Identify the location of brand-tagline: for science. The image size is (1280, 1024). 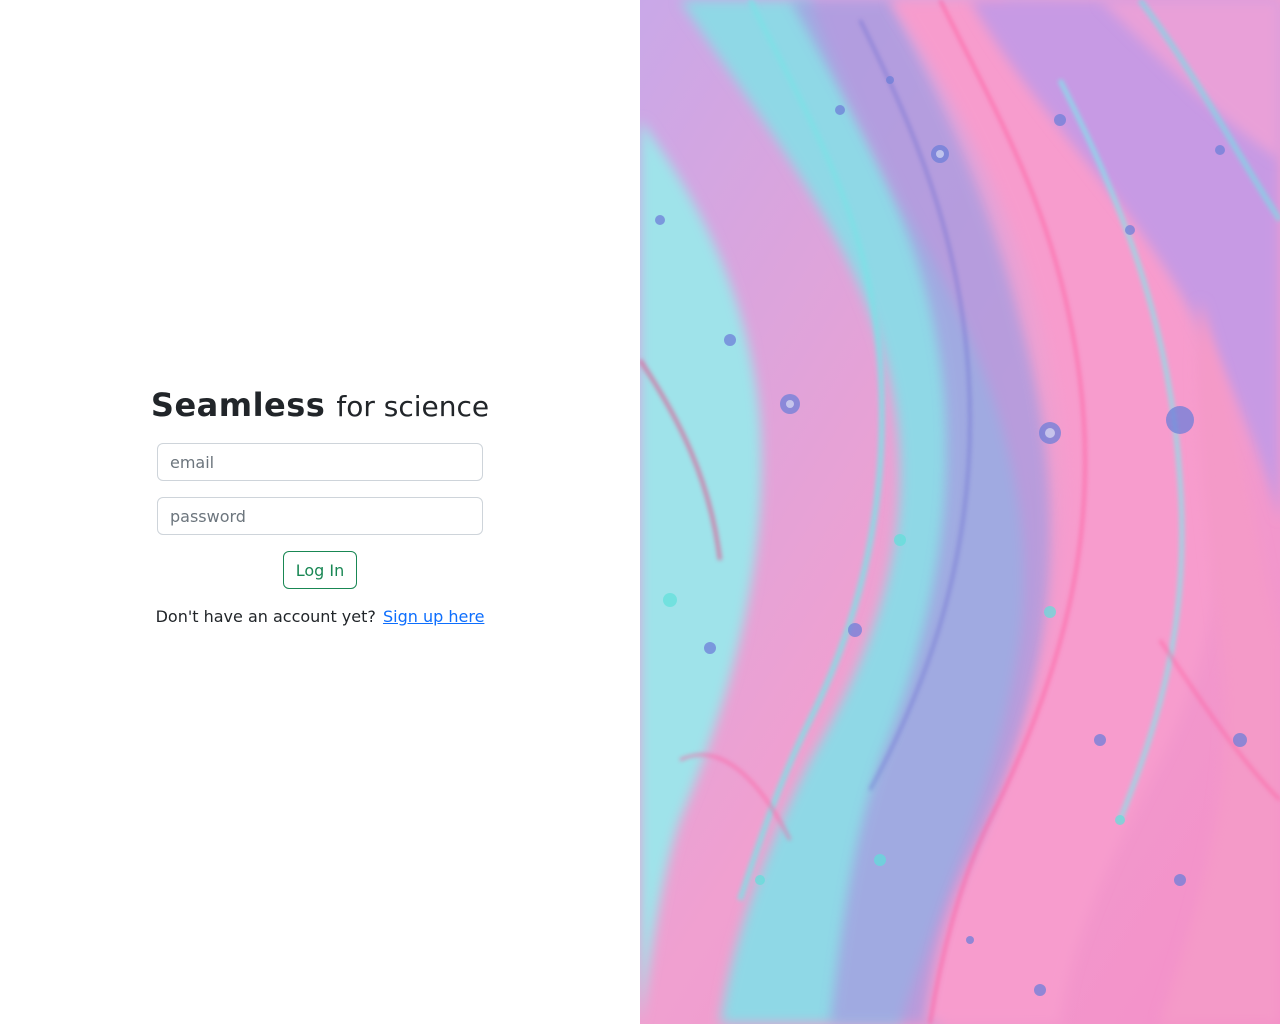
(413, 406).